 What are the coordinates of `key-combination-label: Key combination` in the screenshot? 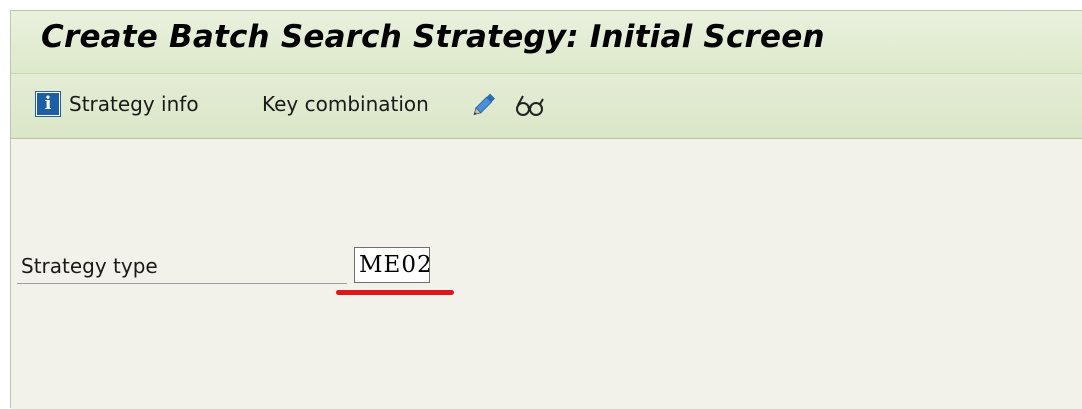 It's located at (345, 104).